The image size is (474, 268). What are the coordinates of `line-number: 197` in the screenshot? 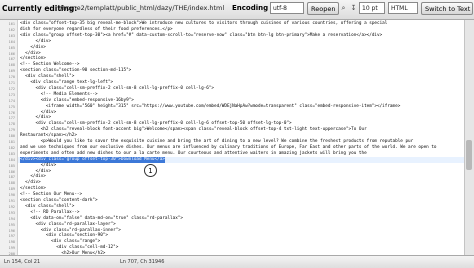 It's located at (11, 236).